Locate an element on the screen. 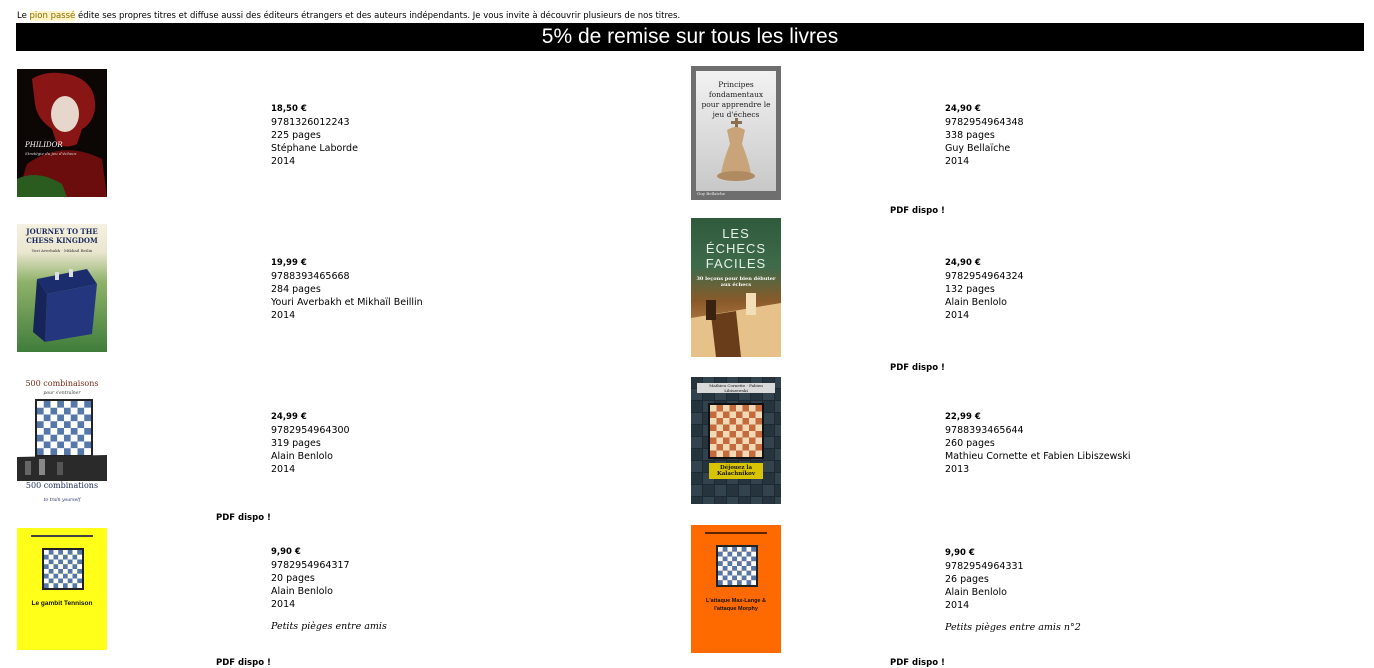 Image resolution: width=1374 pixels, height=668 pixels. book-cover-max-lange: L'attaque Max-Lange & l'attaque Morphy is located at coordinates (736, 589).